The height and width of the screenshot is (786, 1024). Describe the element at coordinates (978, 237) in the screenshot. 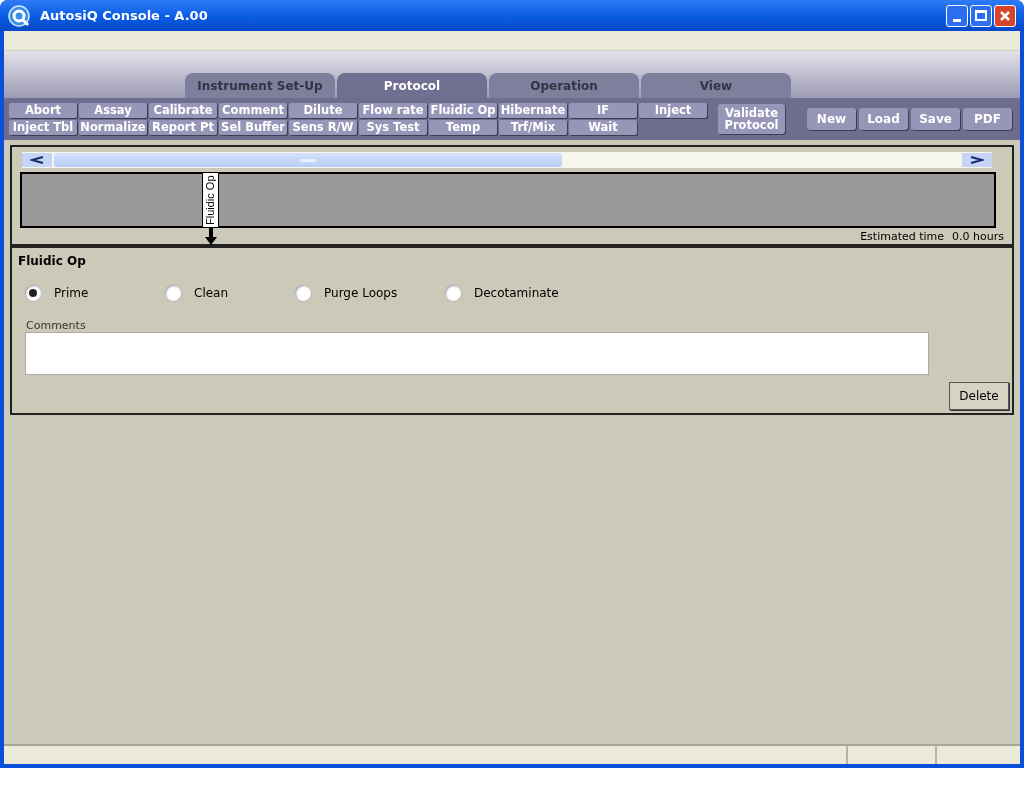

I see `estimated-time-value: 0.0 hours` at that location.